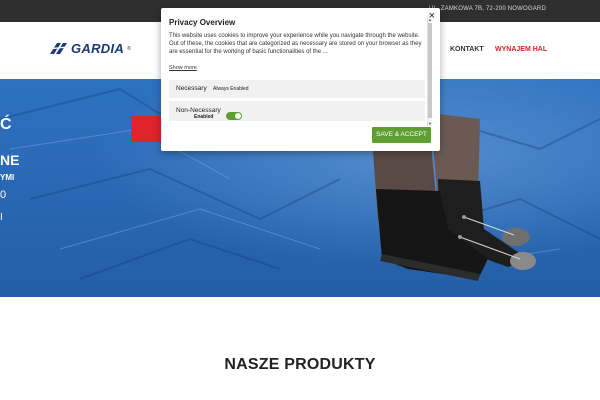 This screenshot has height=400, width=600. What do you see at coordinates (238, 116) in the screenshot?
I see `toggle-knob` at bounding box center [238, 116].